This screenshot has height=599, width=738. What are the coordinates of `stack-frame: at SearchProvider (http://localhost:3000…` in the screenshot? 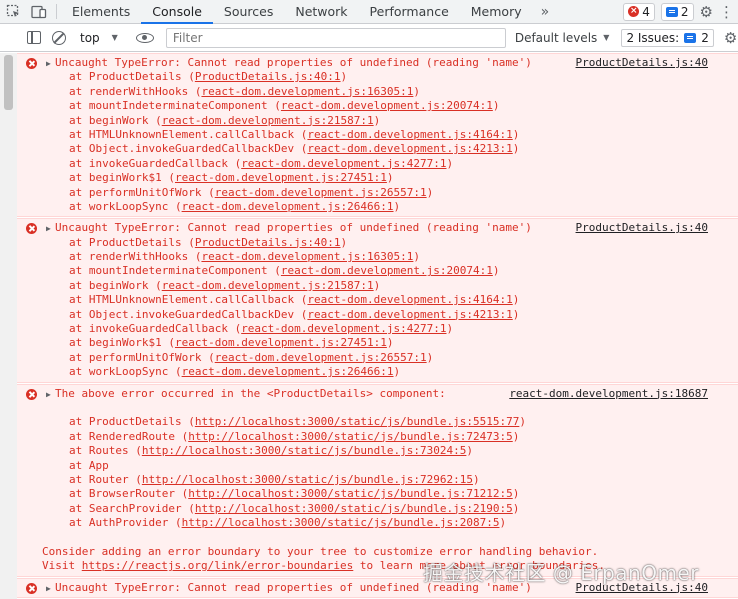 It's located at (294, 508).